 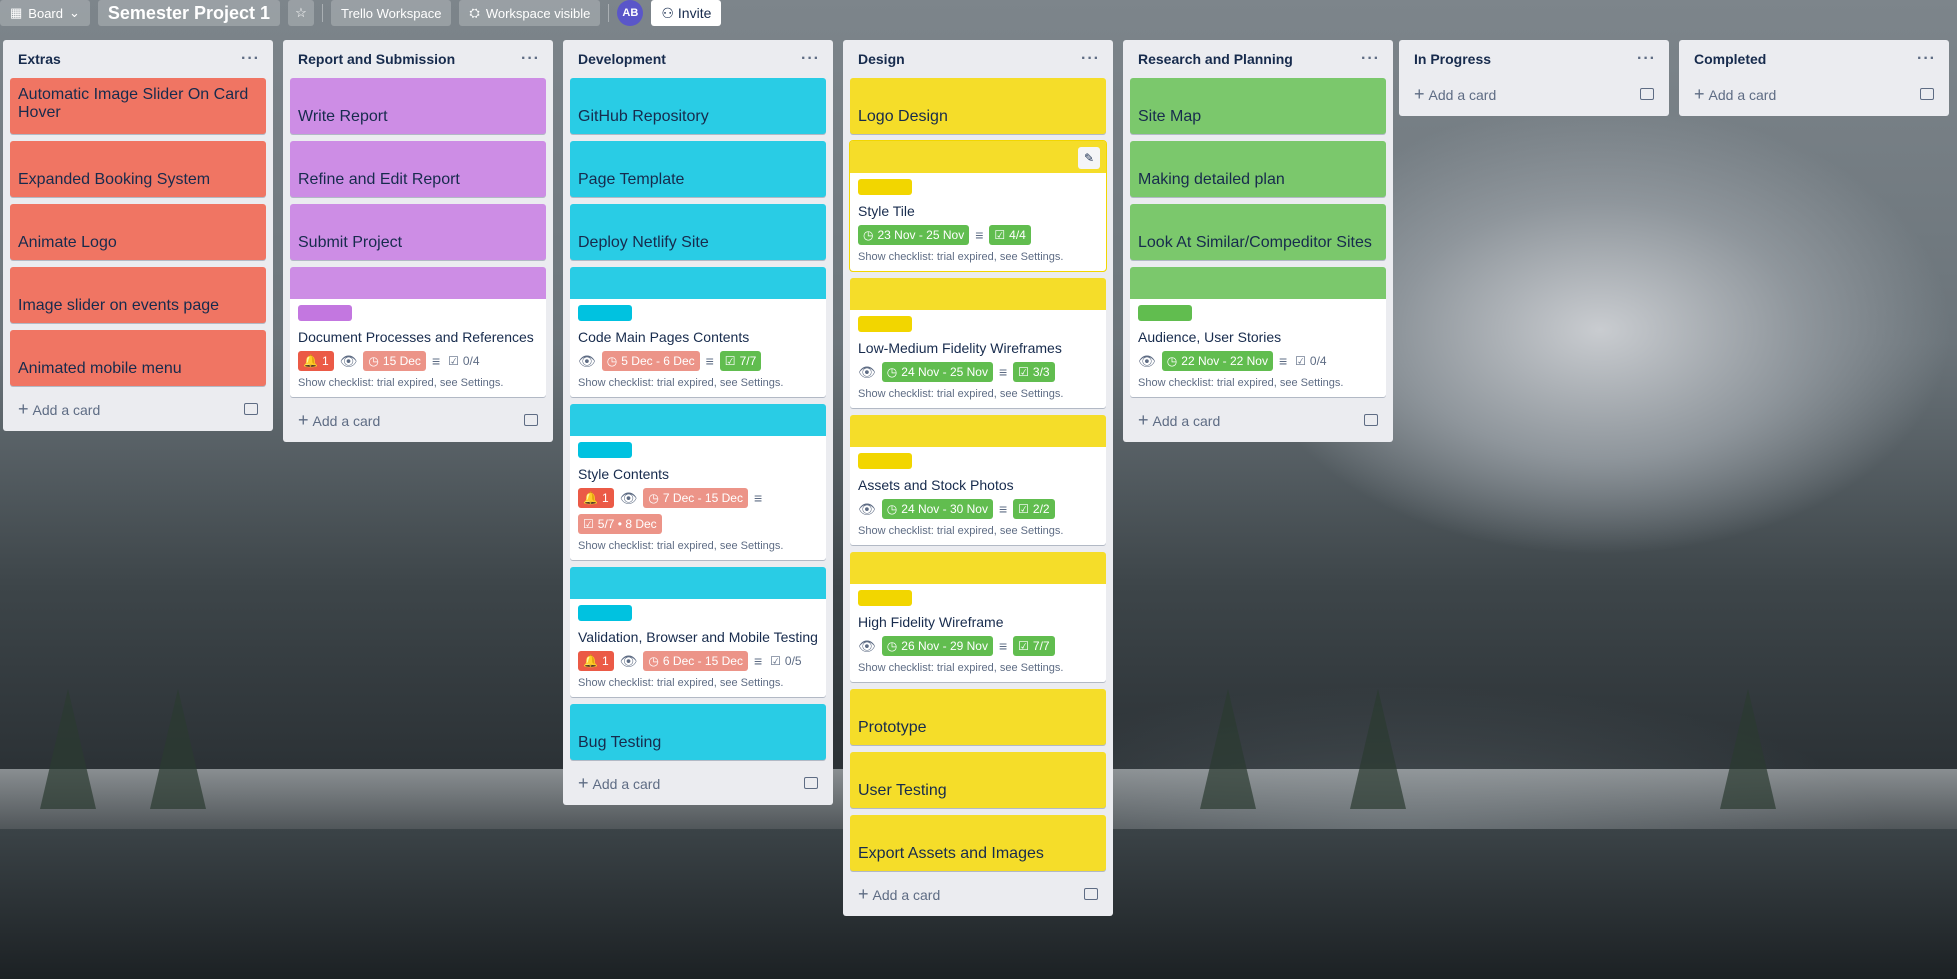 I want to click on due-date-badge: ◷ 23 Nov - 25 Nov, so click(x=914, y=235).